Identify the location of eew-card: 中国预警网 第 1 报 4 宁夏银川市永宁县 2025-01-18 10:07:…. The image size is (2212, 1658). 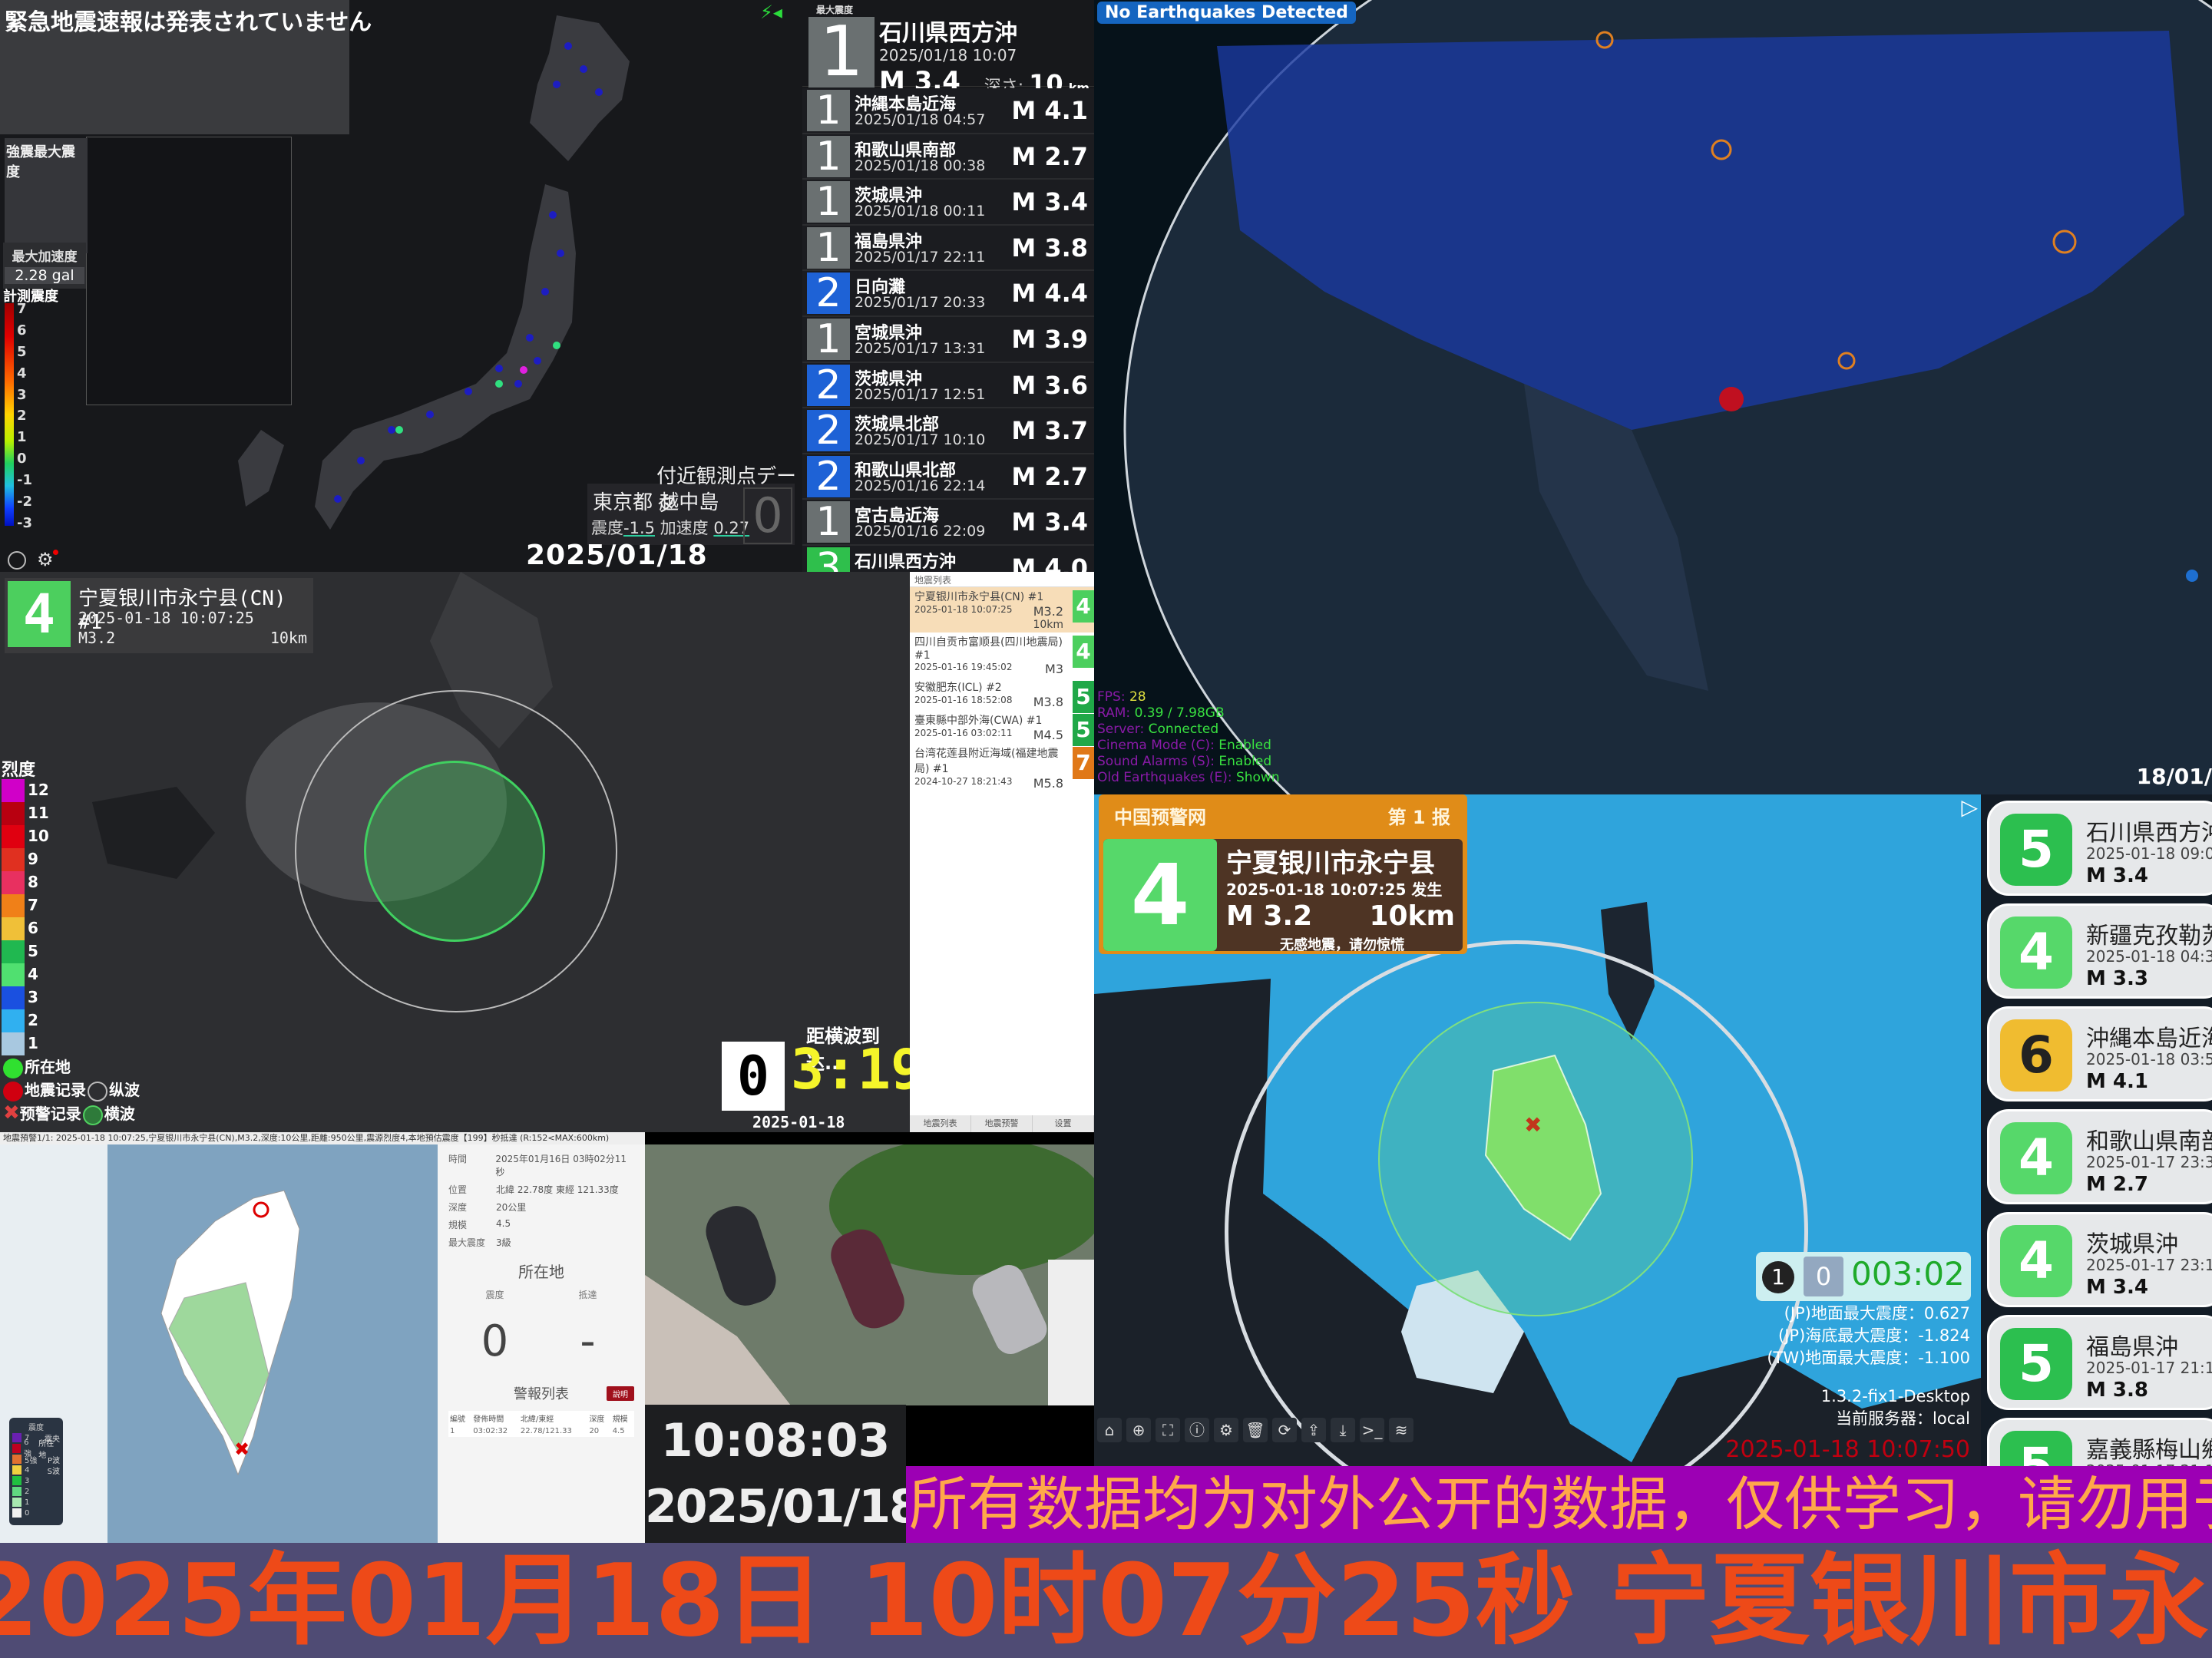
(1283, 874).